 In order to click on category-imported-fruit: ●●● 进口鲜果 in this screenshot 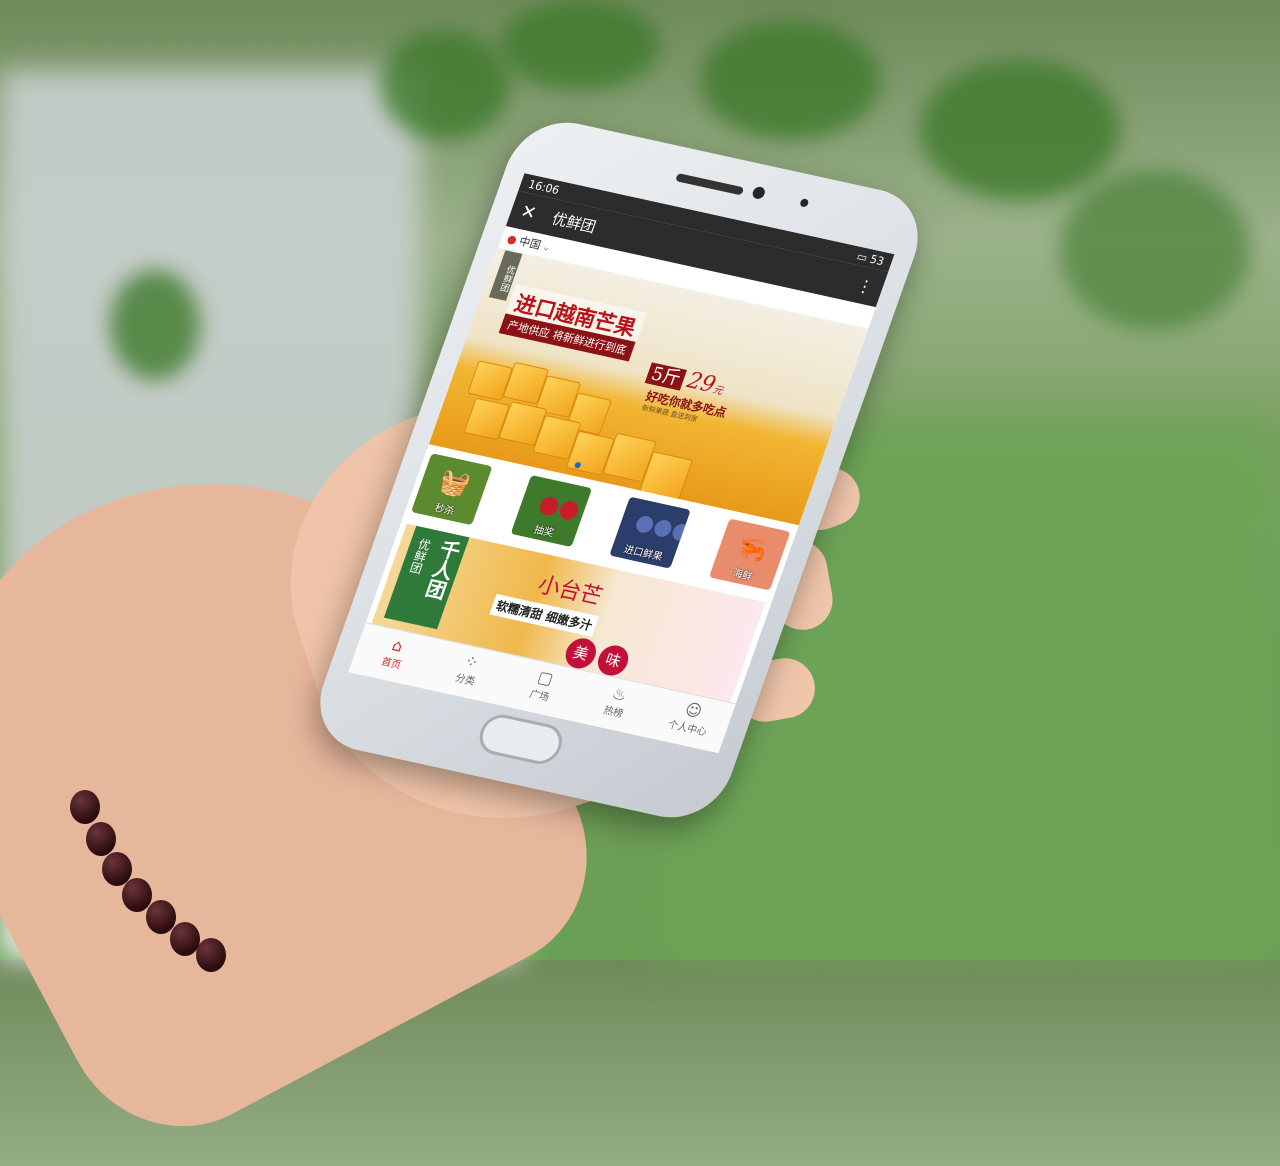, I will do `click(650, 532)`.